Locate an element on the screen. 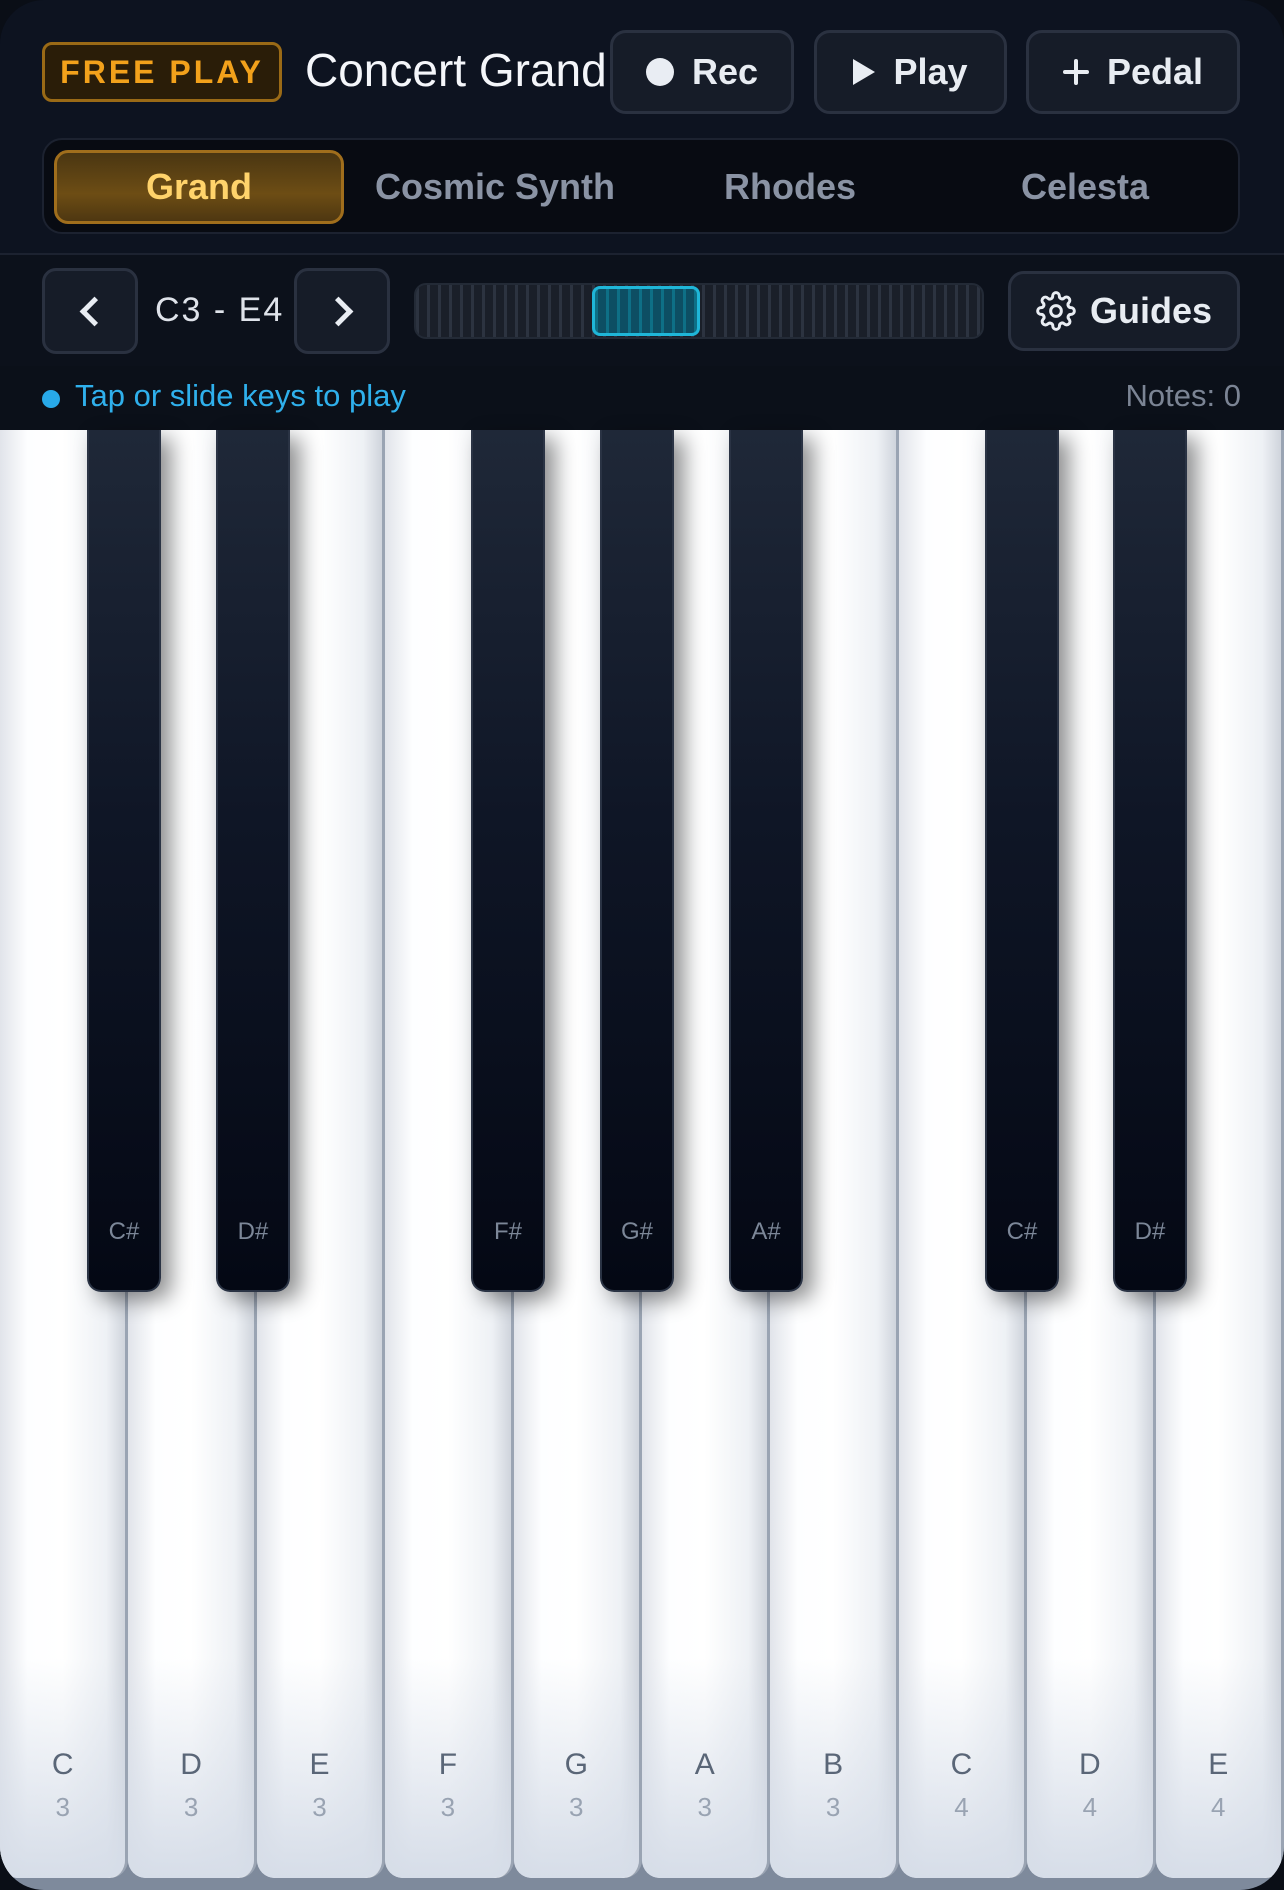  play-button: Play is located at coordinates (910, 72).